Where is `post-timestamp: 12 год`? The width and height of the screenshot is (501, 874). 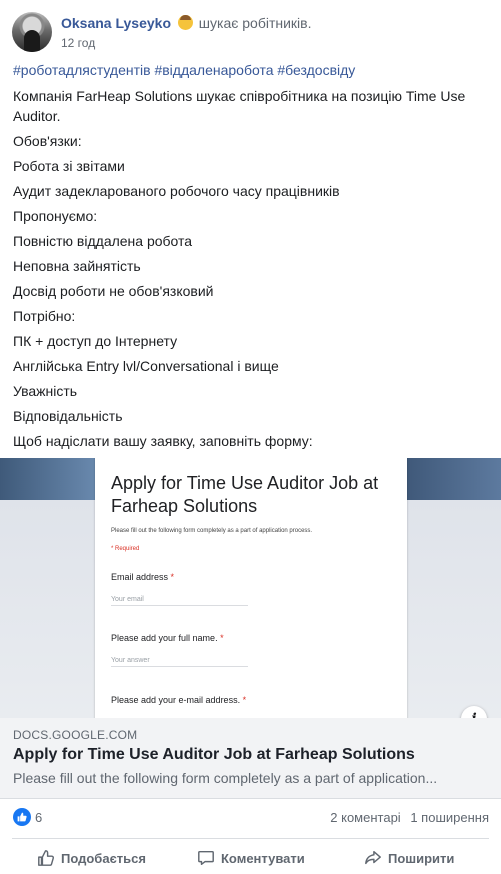
post-timestamp: 12 год is located at coordinates (78, 43).